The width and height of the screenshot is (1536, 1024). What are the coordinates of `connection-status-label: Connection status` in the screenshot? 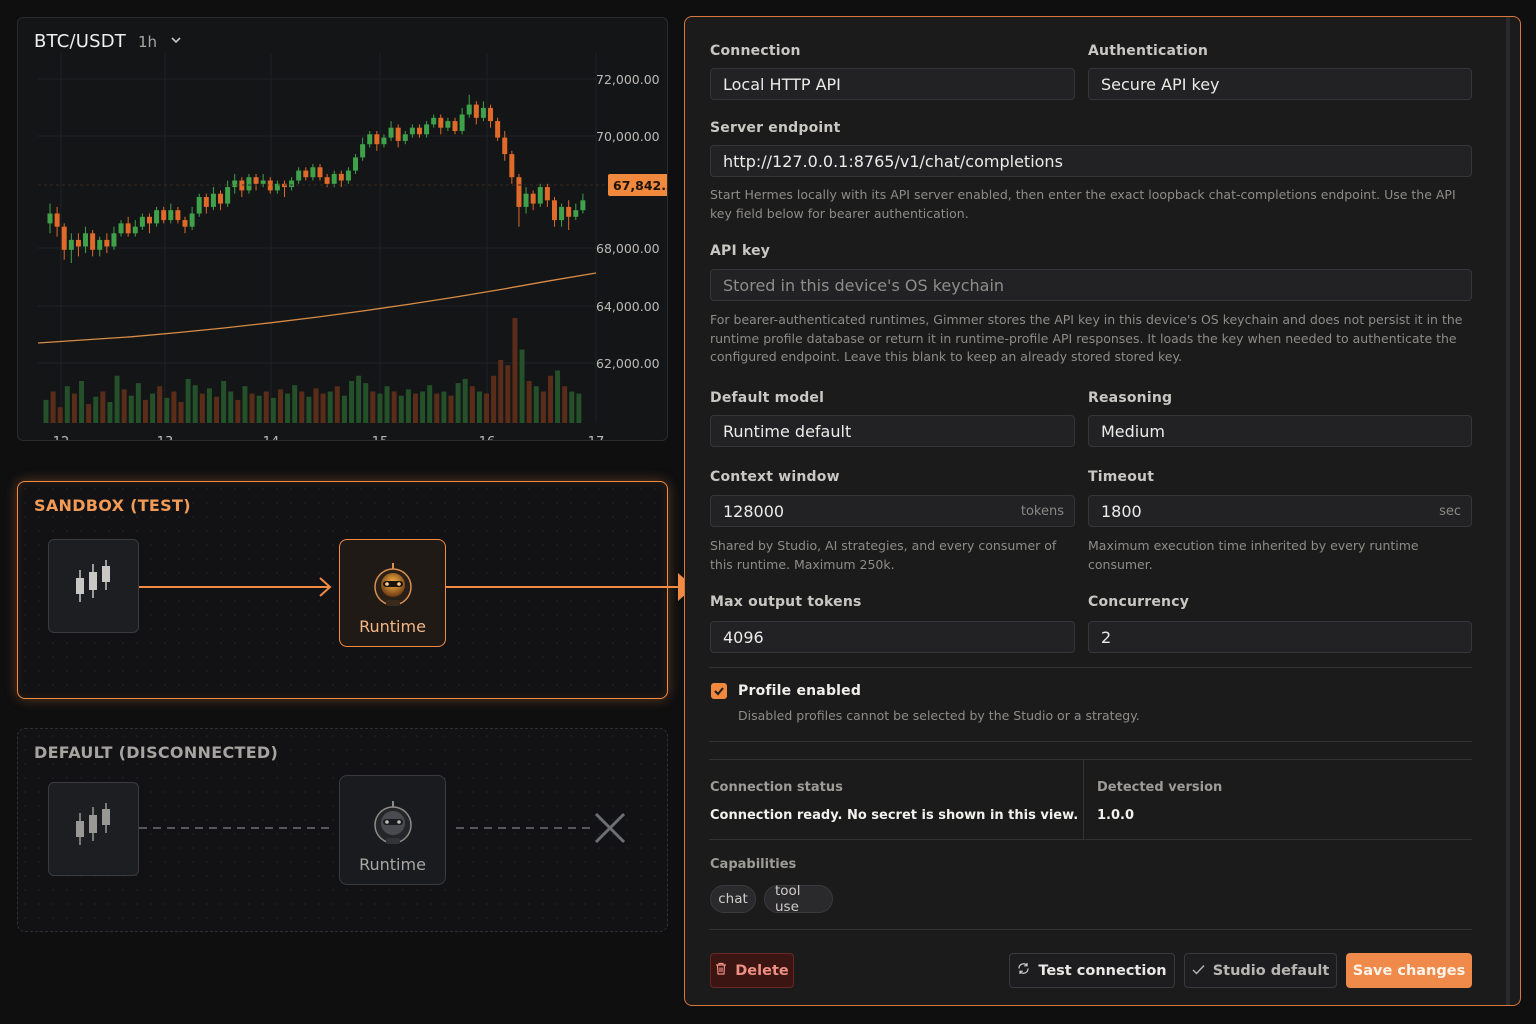 It's located at (776, 787).